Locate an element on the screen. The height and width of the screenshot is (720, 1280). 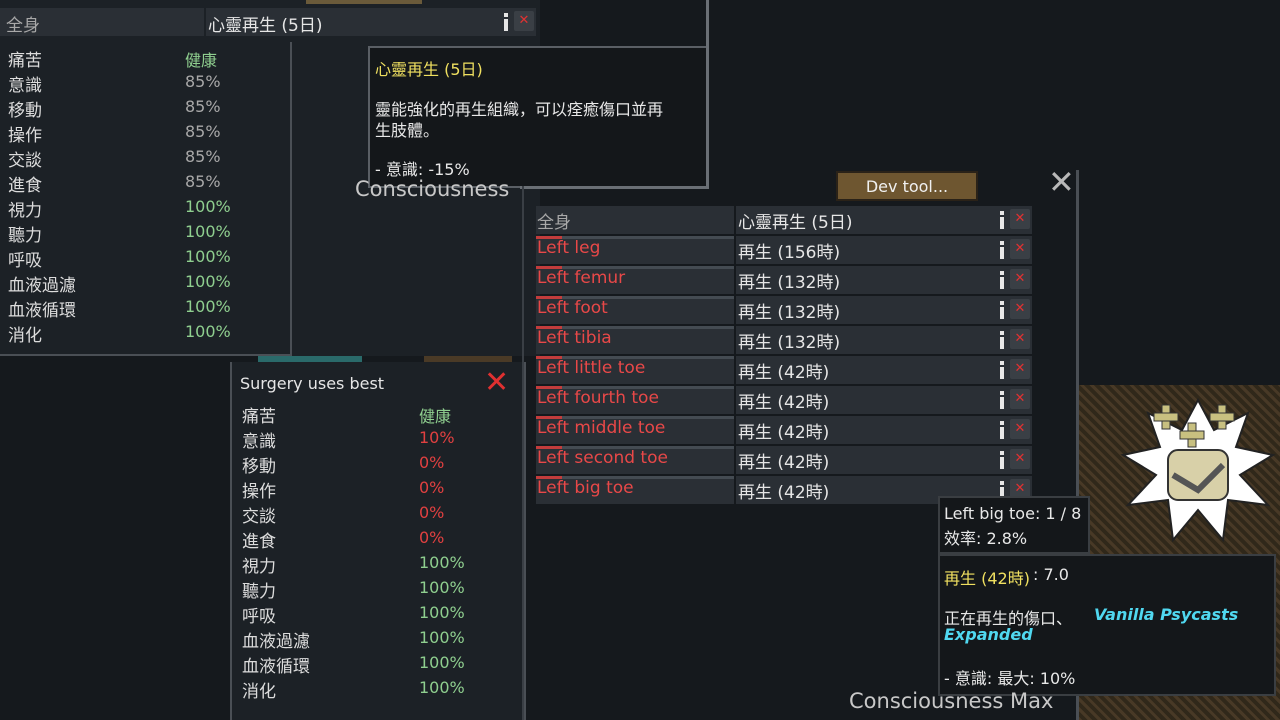
surgery-panel-title: Surgery uses best is located at coordinates (312, 383).